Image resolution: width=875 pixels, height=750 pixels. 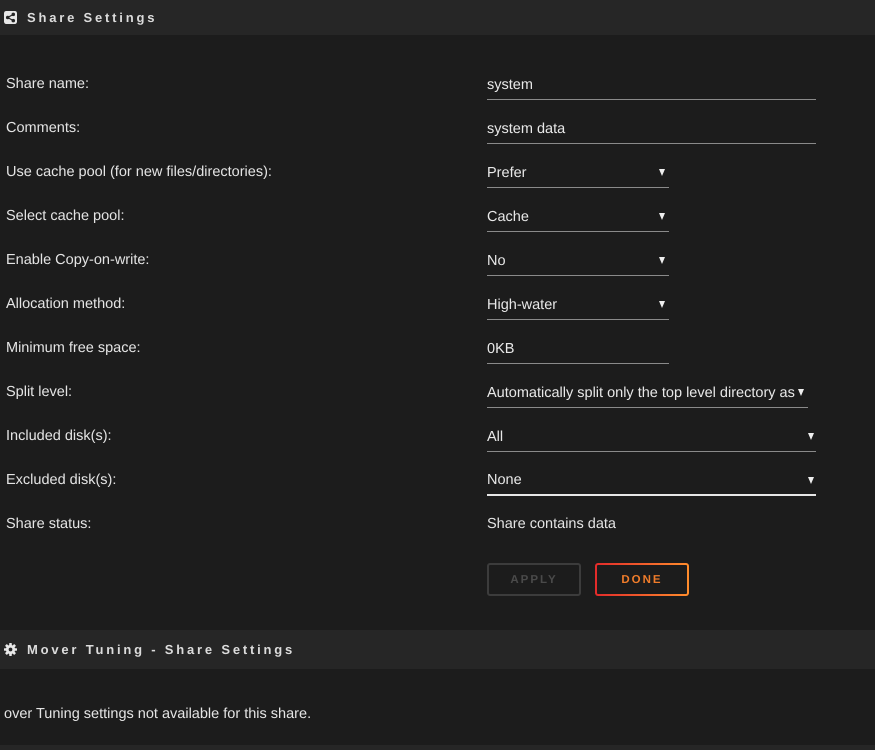 What do you see at coordinates (60, 480) in the screenshot?
I see `field-label: Excluded disk(s):` at bounding box center [60, 480].